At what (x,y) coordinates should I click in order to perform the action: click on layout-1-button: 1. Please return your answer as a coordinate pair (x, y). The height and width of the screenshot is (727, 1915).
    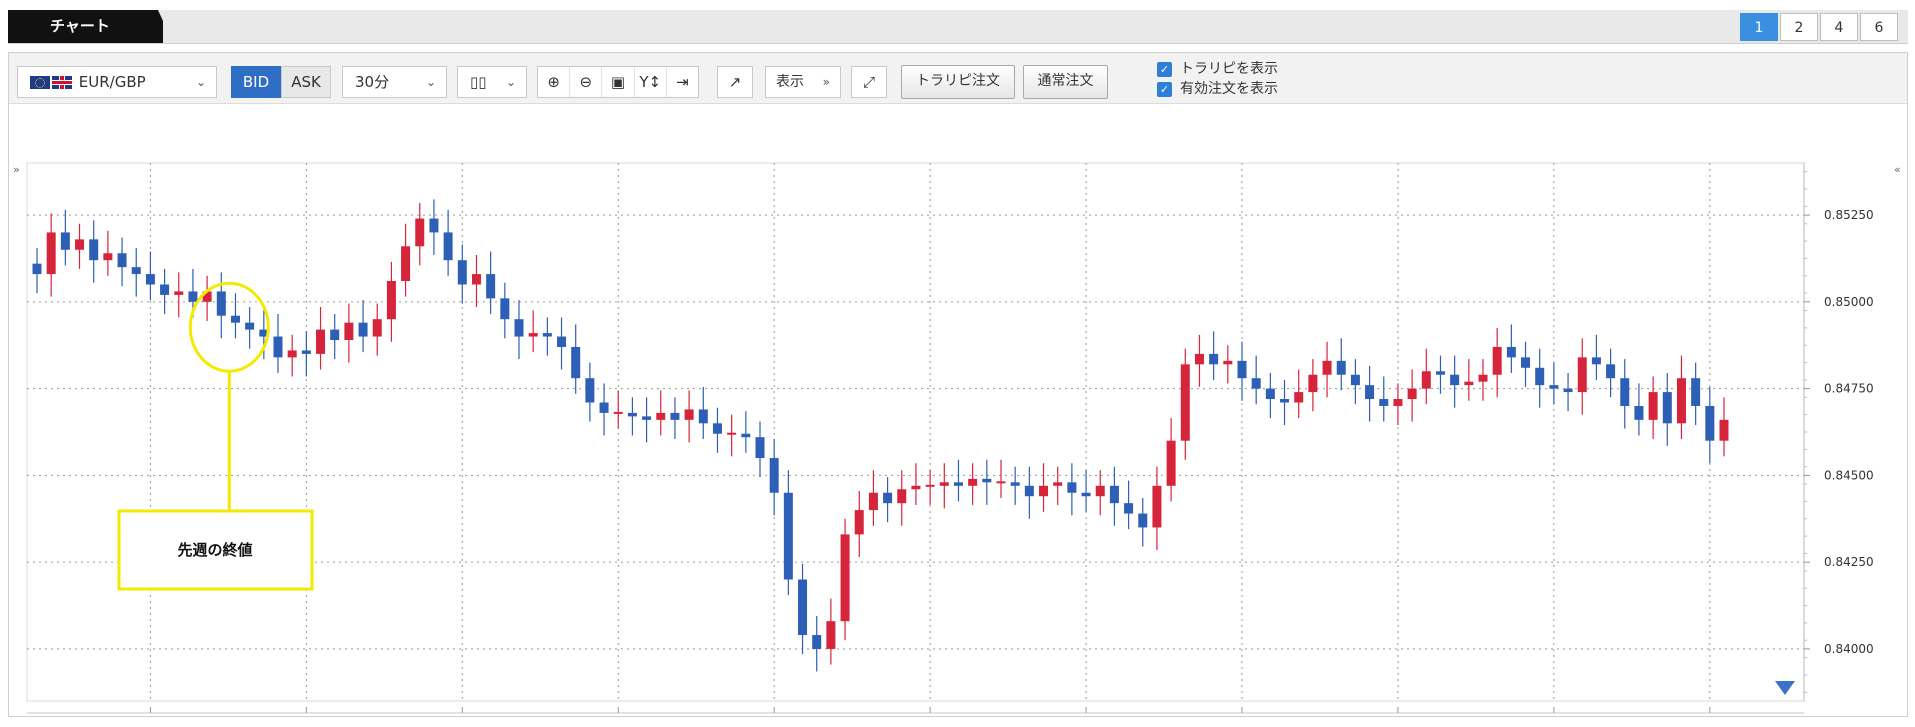
    Looking at the image, I should click on (1759, 27).